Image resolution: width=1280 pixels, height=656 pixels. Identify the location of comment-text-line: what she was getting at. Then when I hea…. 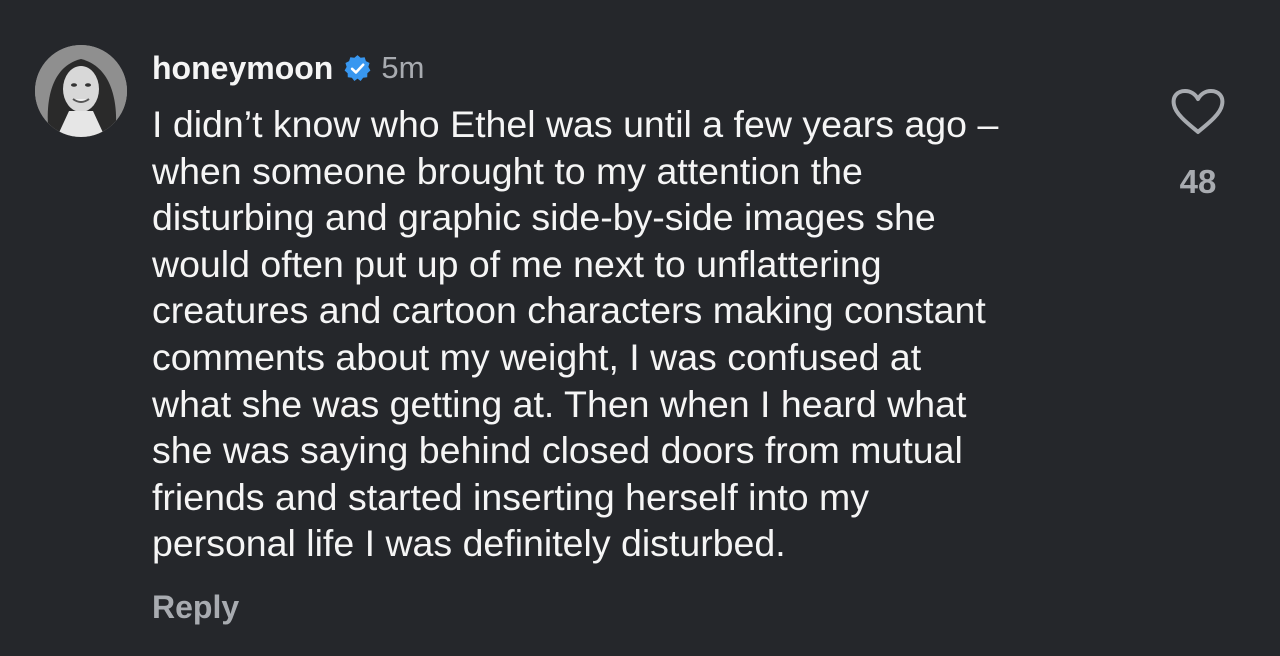
(559, 403).